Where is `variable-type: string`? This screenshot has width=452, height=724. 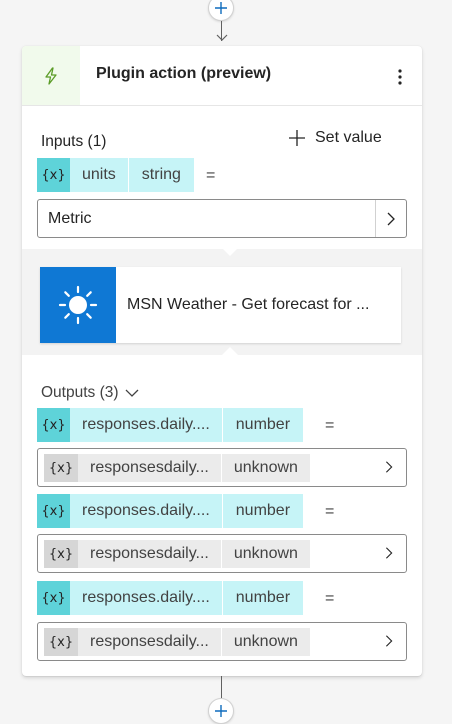 variable-type: string is located at coordinates (160, 175).